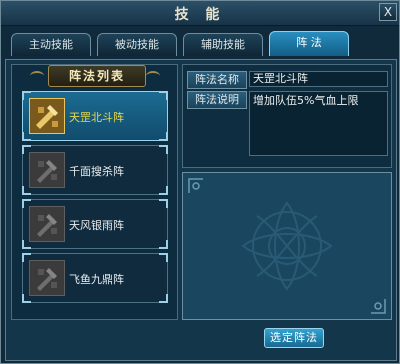 The image size is (400, 364). What do you see at coordinates (217, 100) in the screenshot?
I see `description-label: 阵法说明` at bounding box center [217, 100].